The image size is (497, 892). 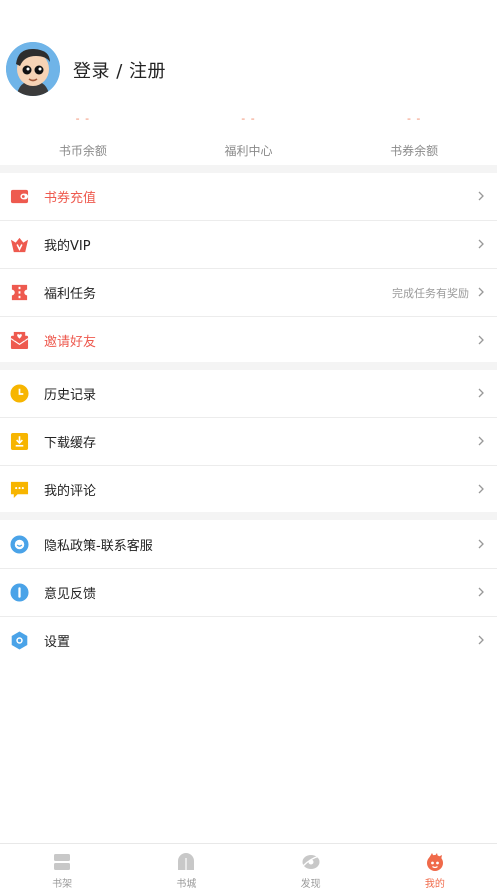 What do you see at coordinates (119, 70) in the screenshot?
I see `login-register-link: 登录 / 注册` at bounding box center [119, 70].